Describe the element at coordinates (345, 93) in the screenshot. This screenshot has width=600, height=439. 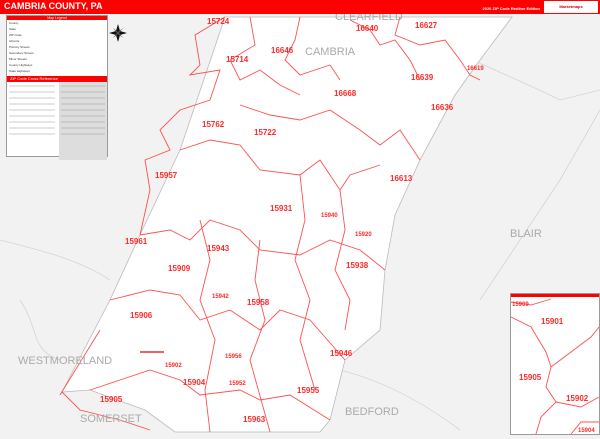
I see `zip-label: 16668` at that location.